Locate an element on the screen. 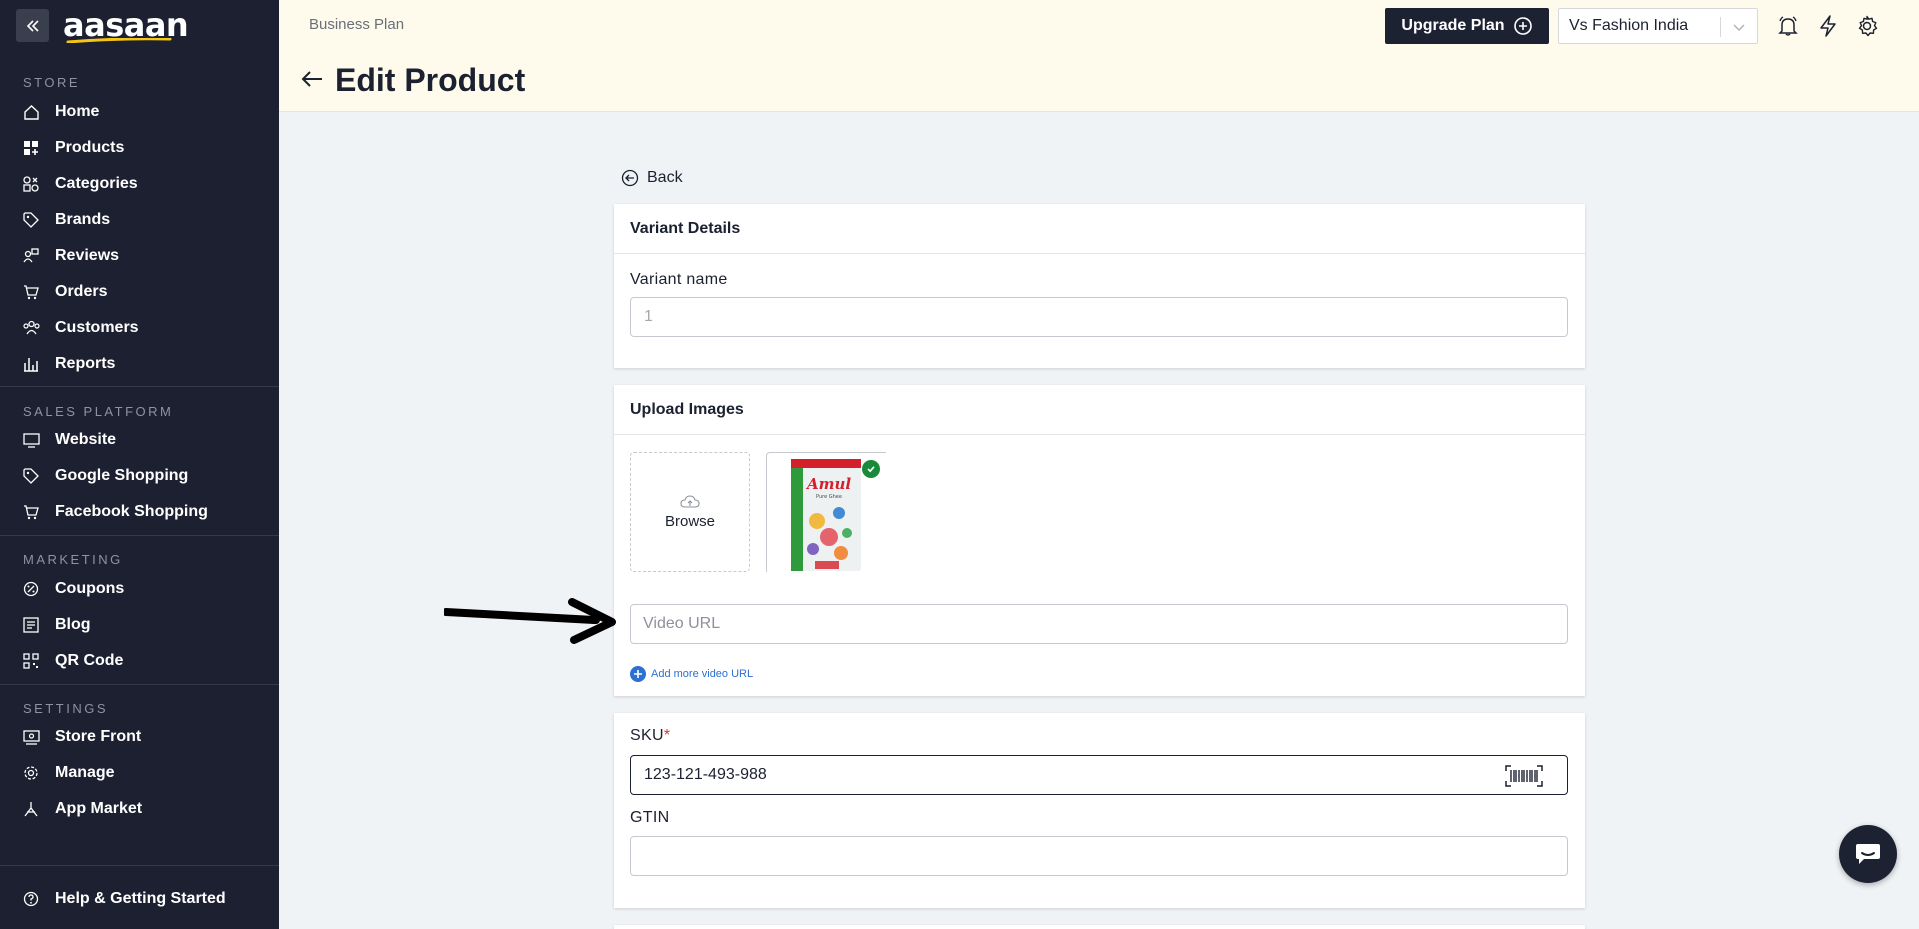 The image size is (1919, 929). nav-store-front-label: Store Front is located at coordinates (98, 736).